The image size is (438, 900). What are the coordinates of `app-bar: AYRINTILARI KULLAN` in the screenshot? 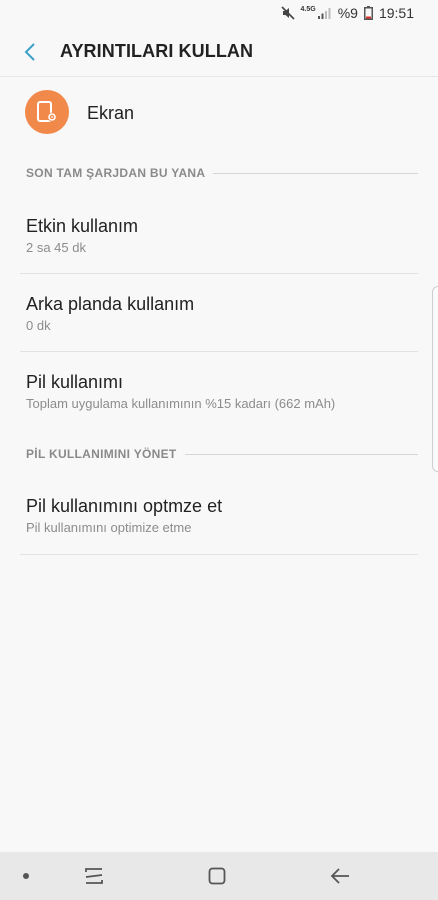 It's located at (219, 52).